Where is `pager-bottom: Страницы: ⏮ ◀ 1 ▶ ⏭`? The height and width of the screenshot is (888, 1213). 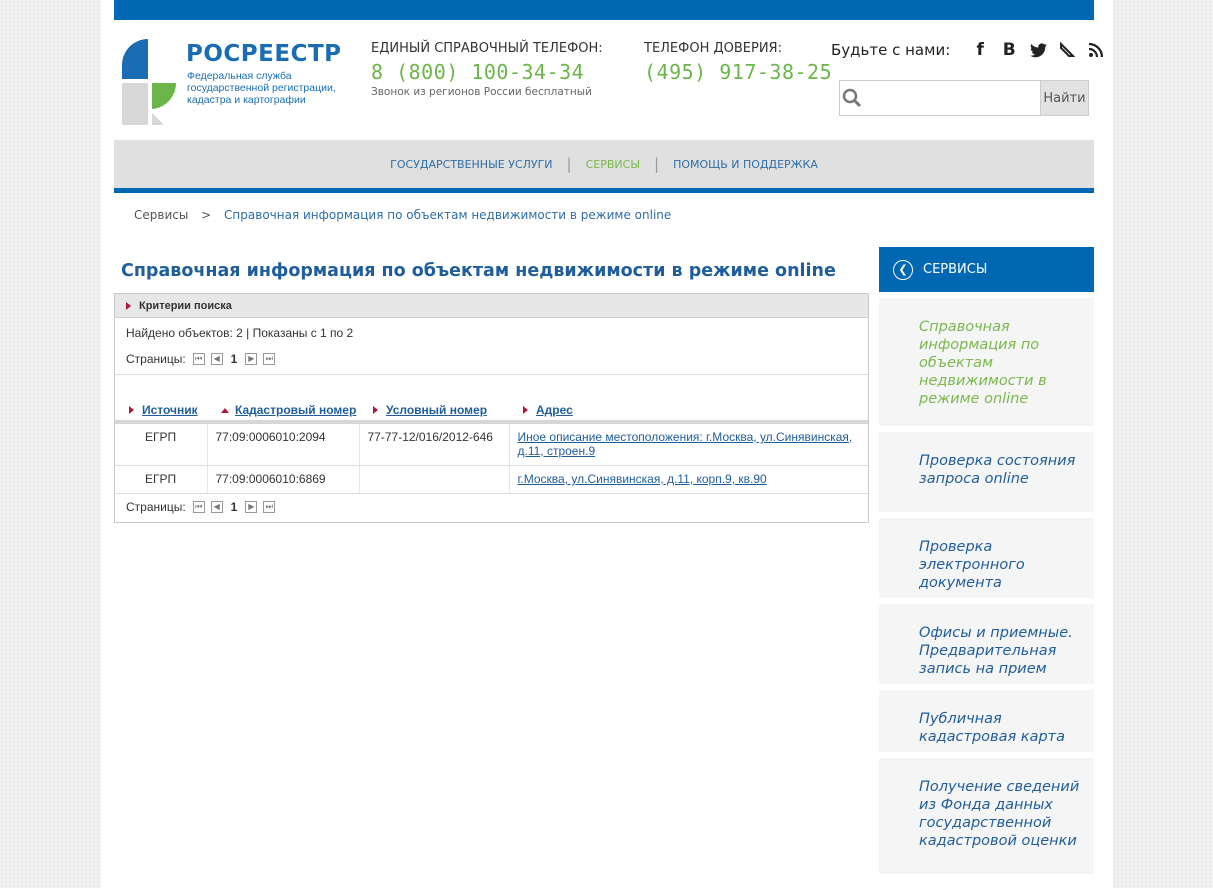
pager-bottom: Страницы: ⏮ ◀ 1 ▶ ⏭ is located at coordinates (201, 507).